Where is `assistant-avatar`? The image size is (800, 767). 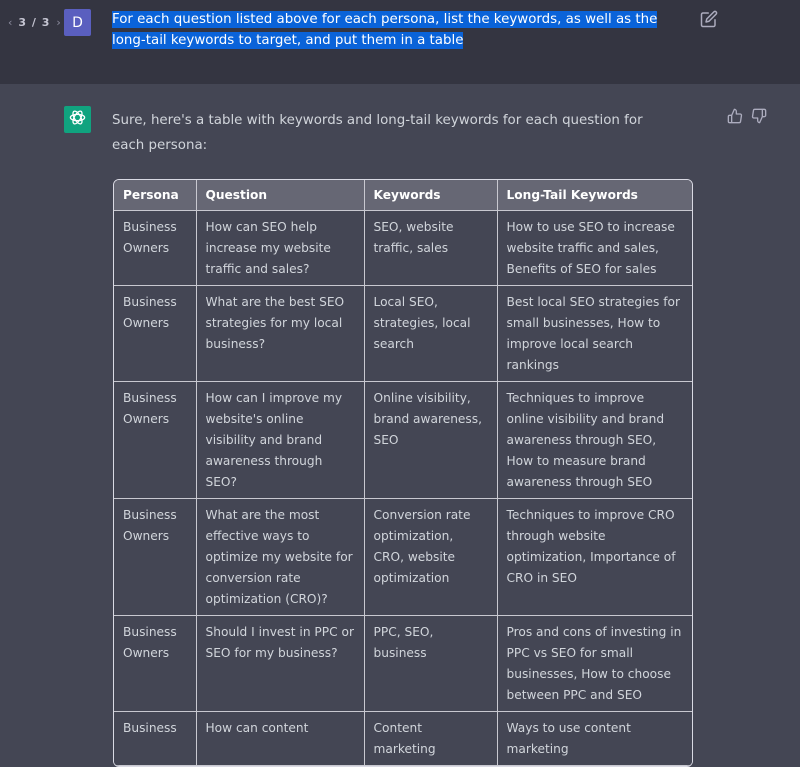 assistant-avatar is located at coordinates (77, 119).